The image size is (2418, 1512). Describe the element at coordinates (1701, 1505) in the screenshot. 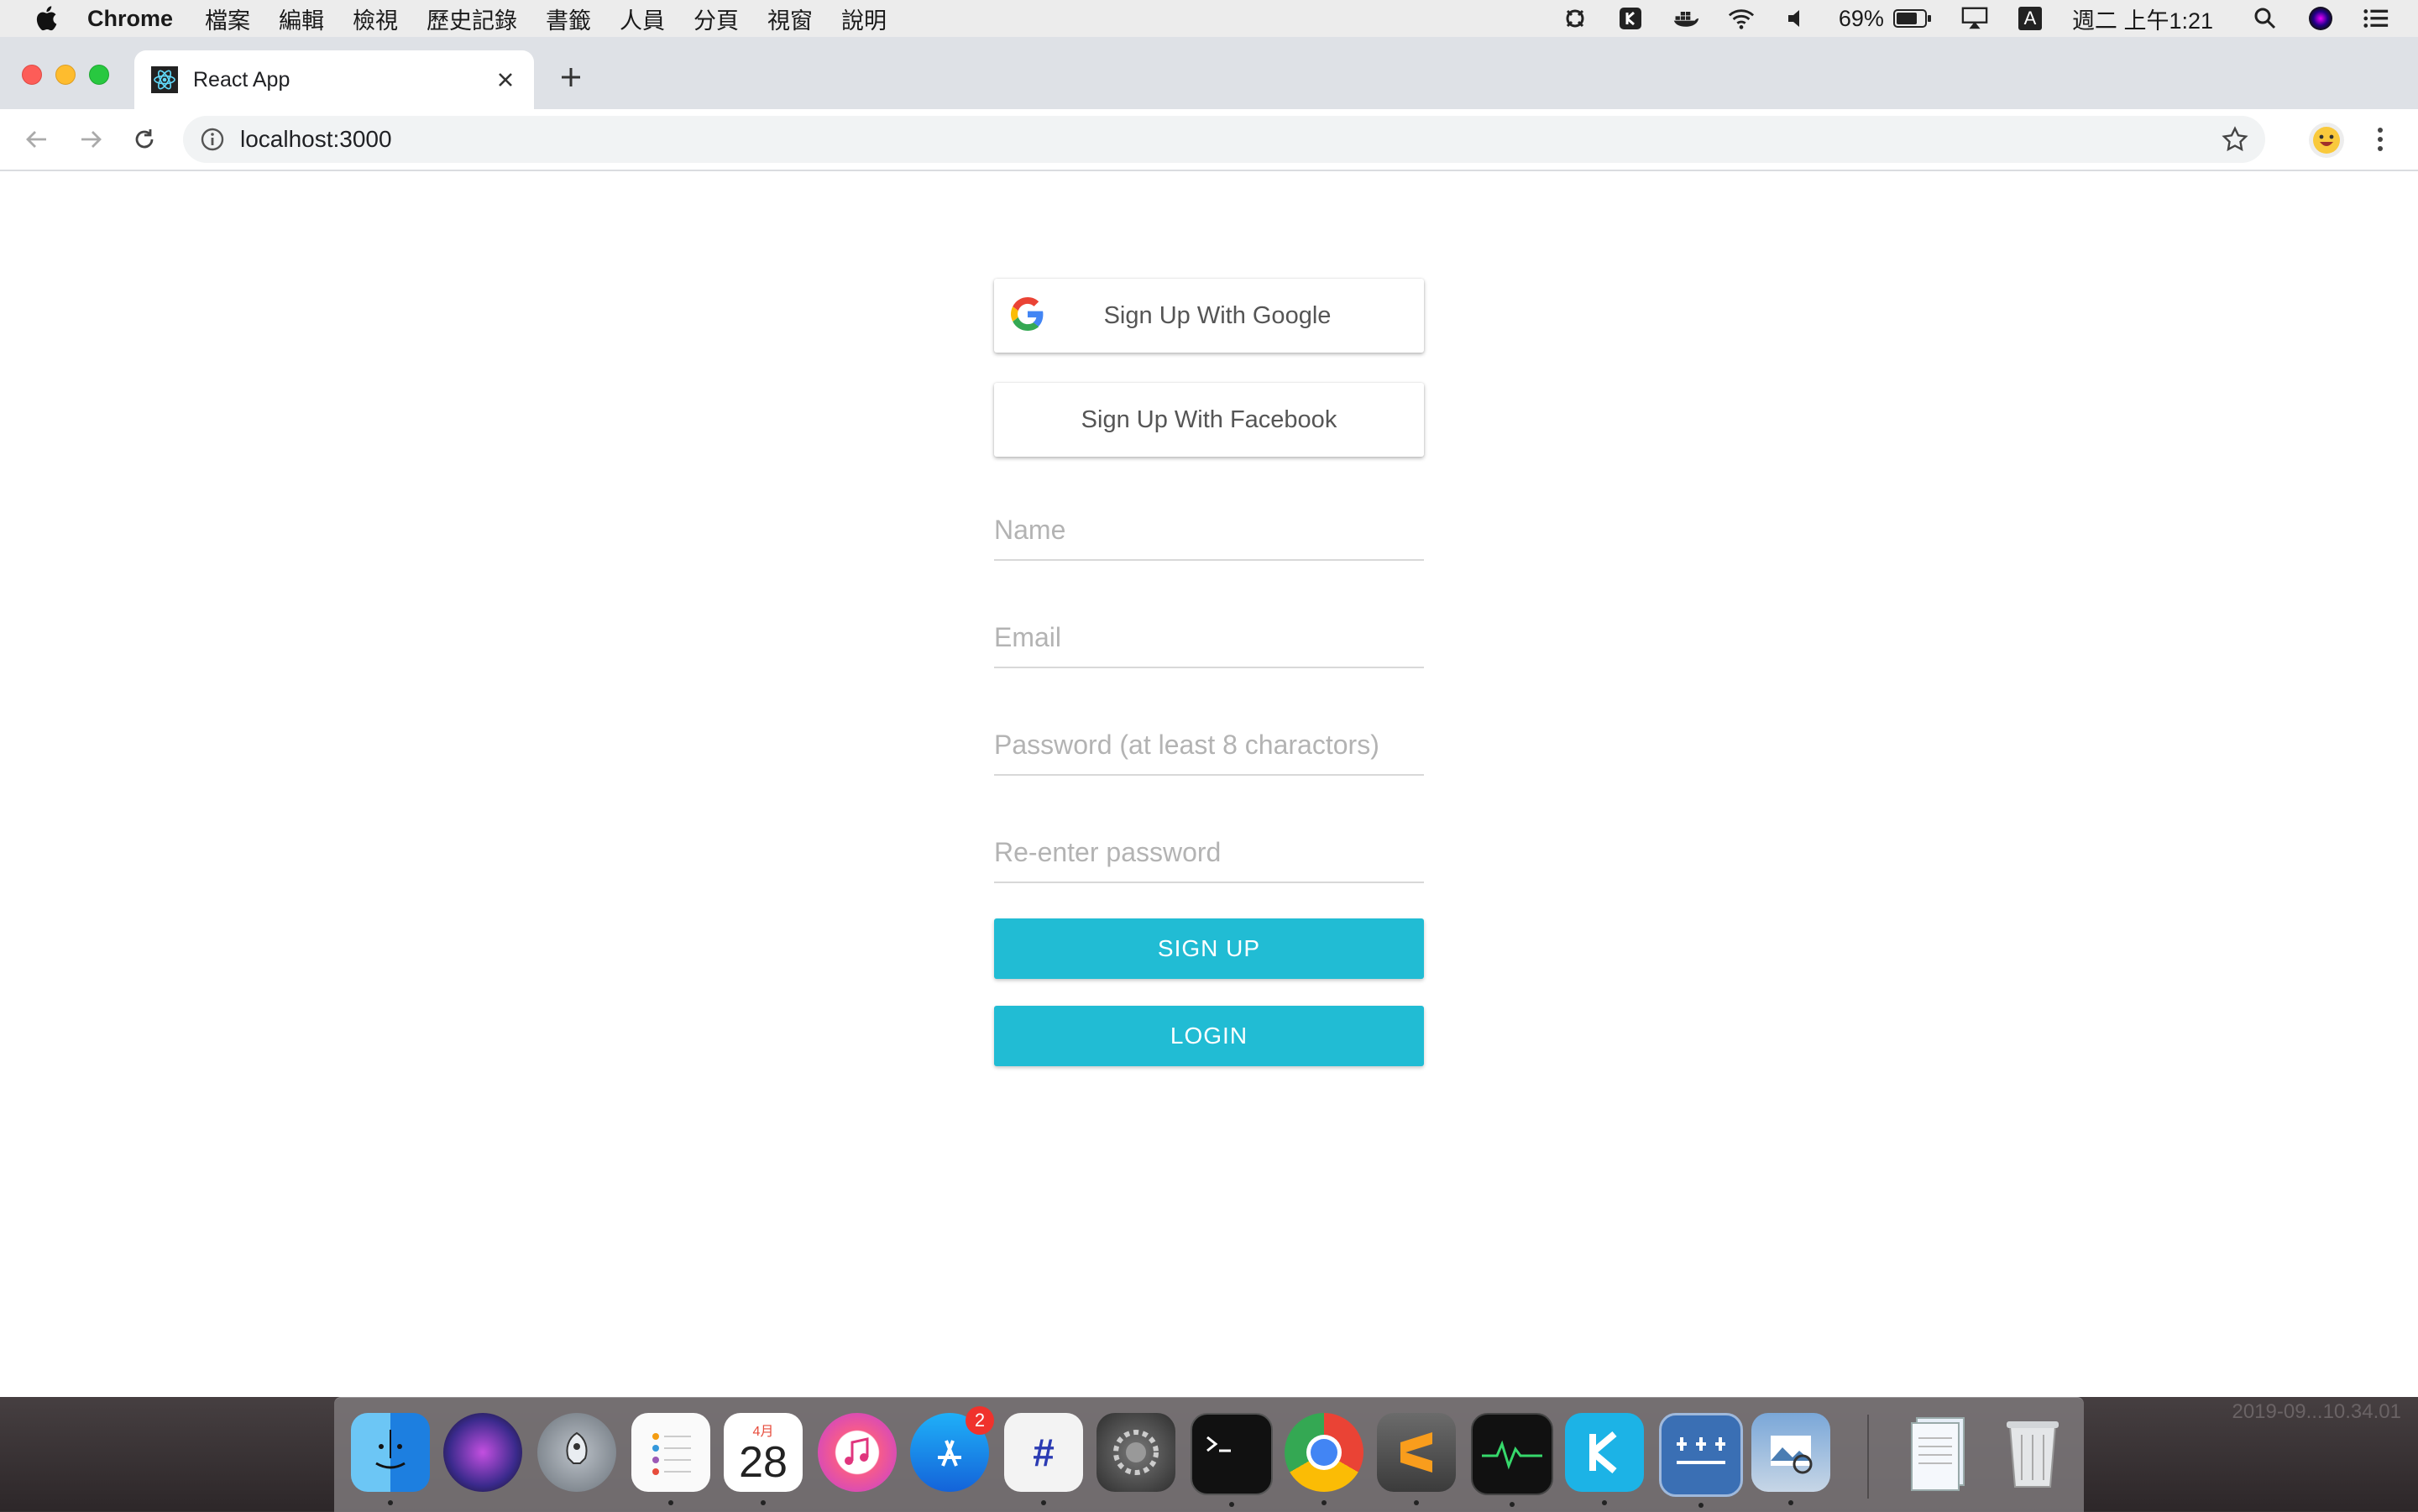

I see `keyboard-viewer-running-indicator` at that location.